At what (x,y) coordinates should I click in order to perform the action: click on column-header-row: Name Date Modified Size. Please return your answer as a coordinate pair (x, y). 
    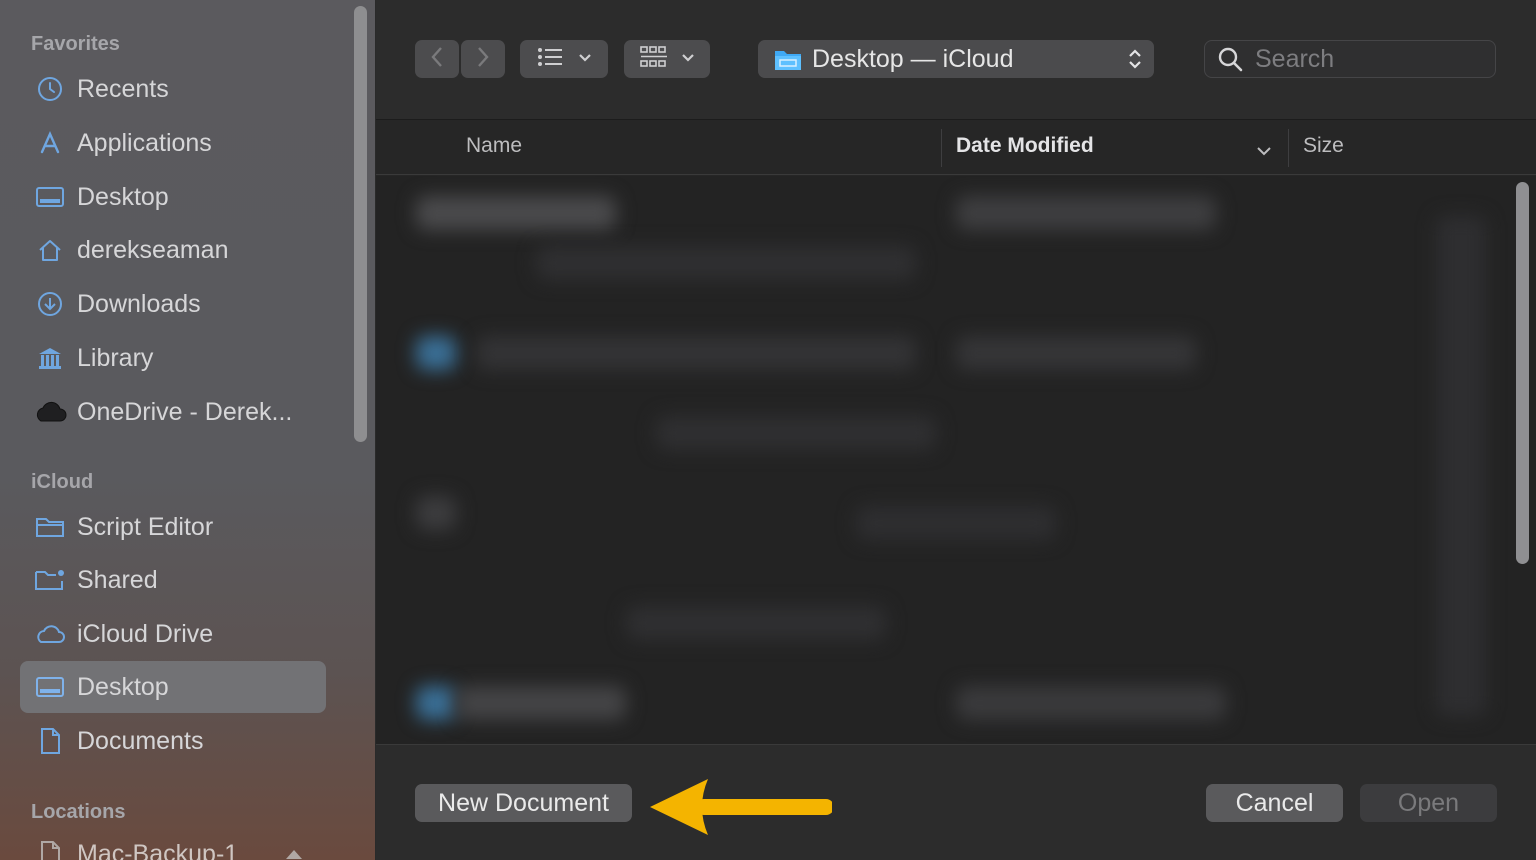
    Looking at the image, I should click on (956, 148).